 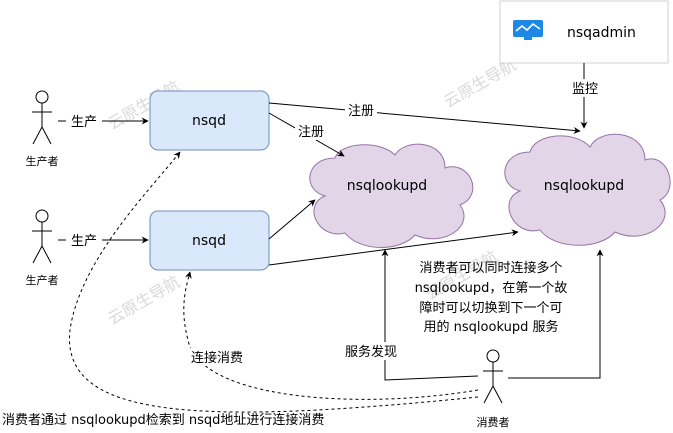 I want to click on failover-note-line-1: 消费者可以同时连接多个, so click(x=490, y=268).